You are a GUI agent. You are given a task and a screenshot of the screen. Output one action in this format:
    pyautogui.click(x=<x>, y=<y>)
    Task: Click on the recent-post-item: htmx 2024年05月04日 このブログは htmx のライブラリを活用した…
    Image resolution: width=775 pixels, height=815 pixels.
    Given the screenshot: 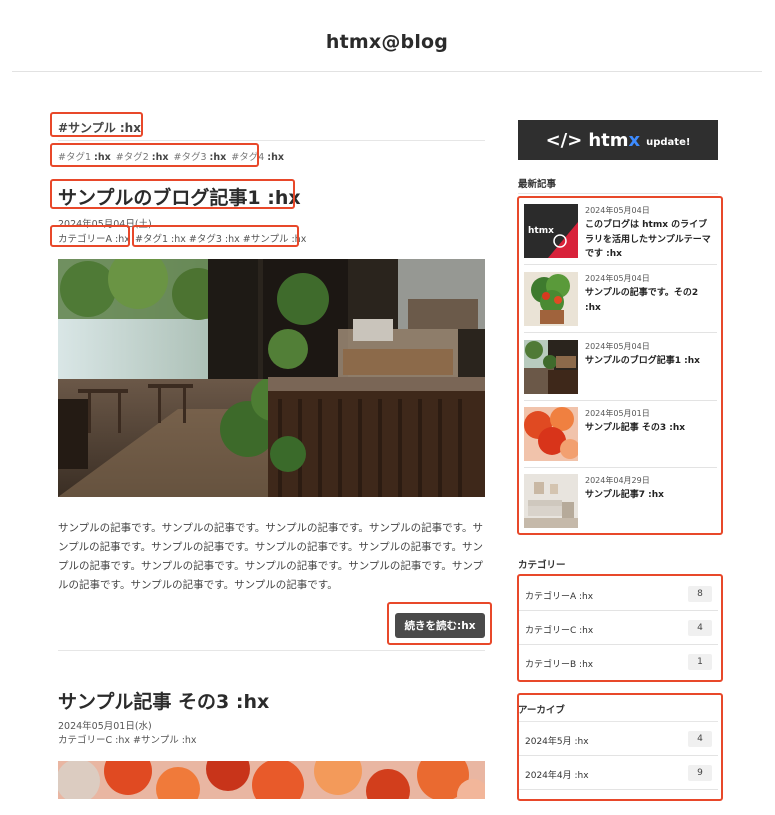 What is the action you would take?
    pyautogui.click(x=620, y=231)
    